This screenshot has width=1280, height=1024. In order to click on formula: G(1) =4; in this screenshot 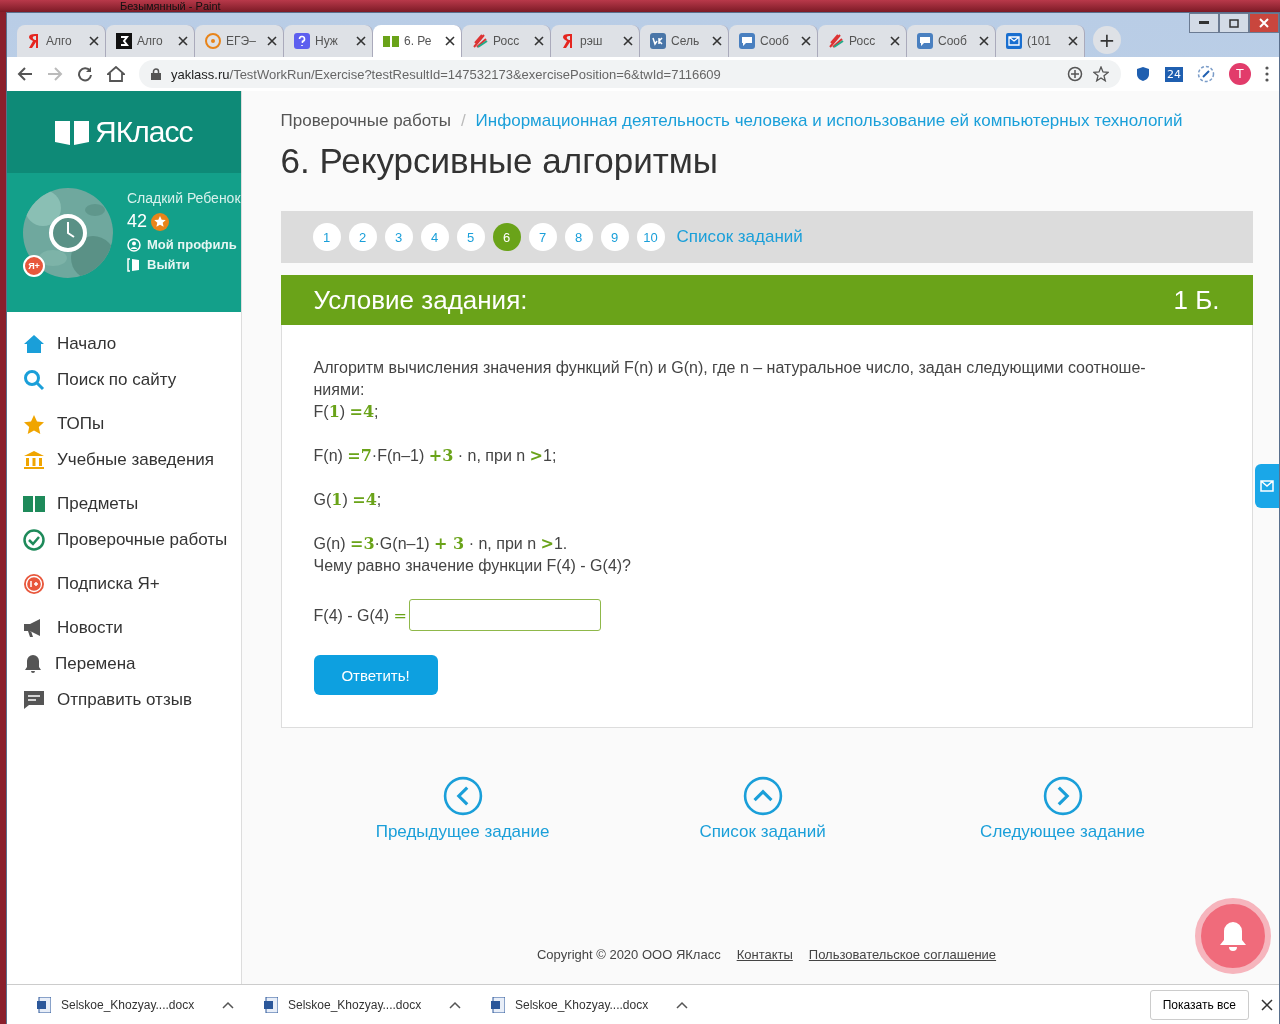, I will do `click(348, 500)`.